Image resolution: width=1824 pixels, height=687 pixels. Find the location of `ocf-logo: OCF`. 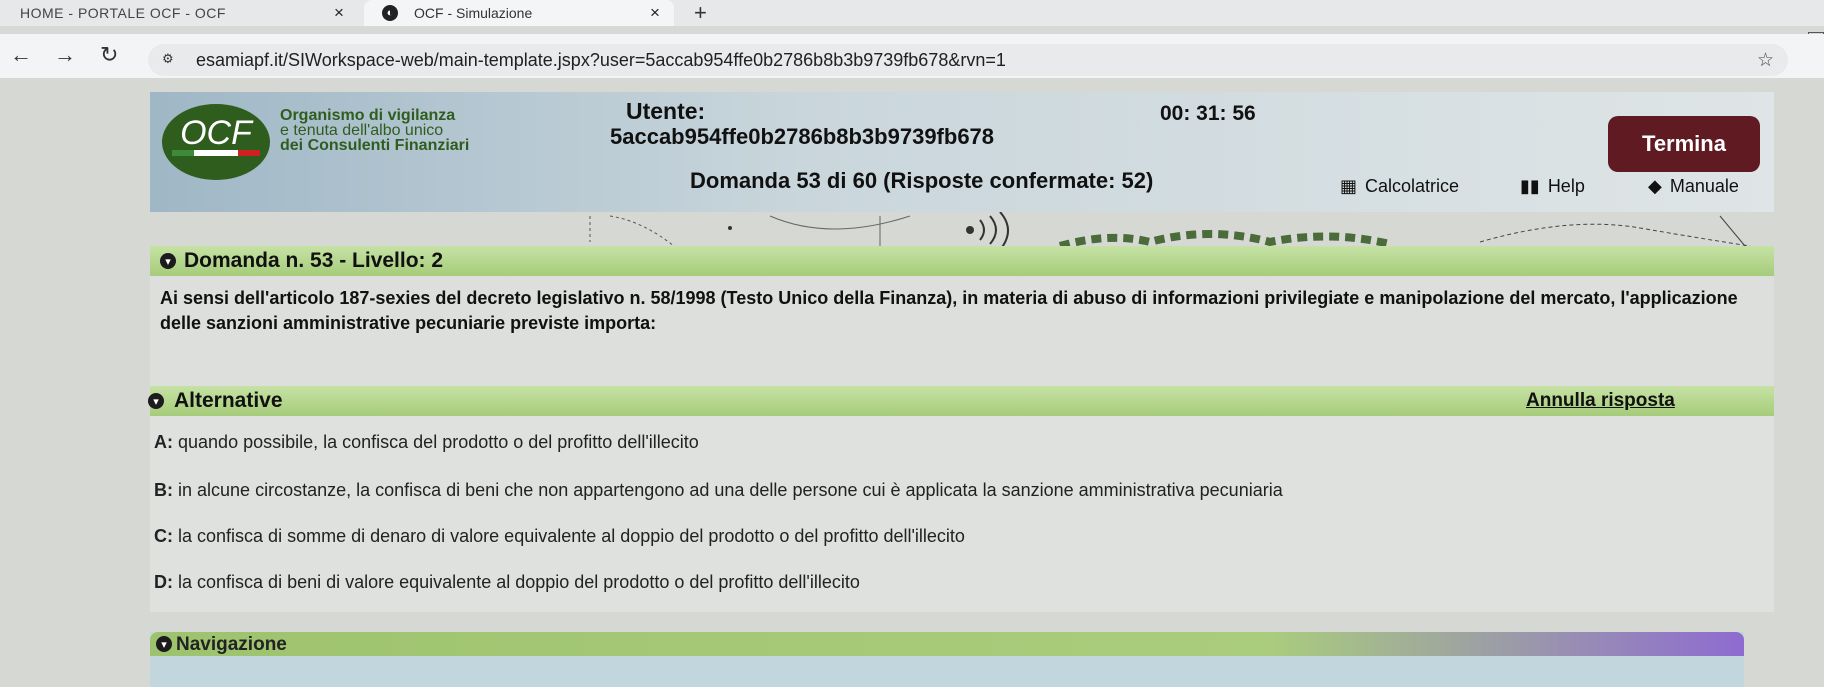

ocf-logo: OCF is located at coordinates (216, 142).